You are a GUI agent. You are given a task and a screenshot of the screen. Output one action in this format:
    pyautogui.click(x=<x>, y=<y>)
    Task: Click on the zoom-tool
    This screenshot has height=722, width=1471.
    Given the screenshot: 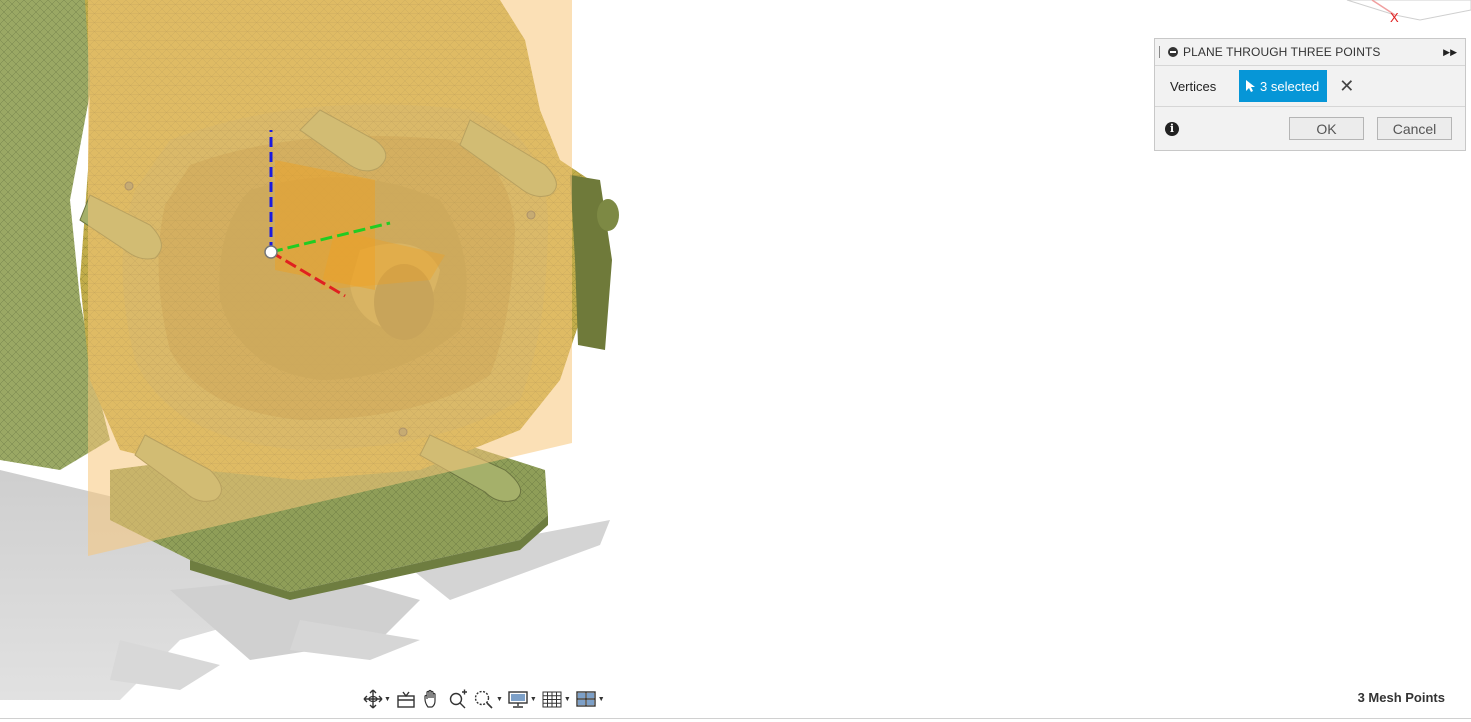 What is the action you would take?
    pyautogui.click(x=458, y=699)
    